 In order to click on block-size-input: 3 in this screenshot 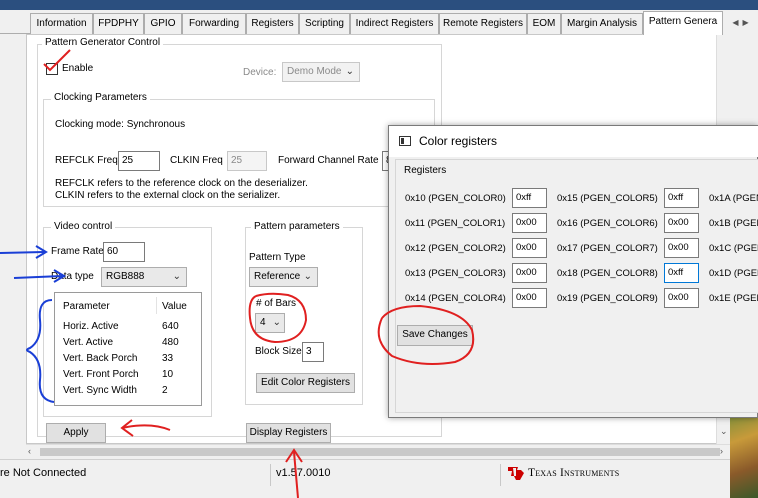, I will do `click(313, 352)`.